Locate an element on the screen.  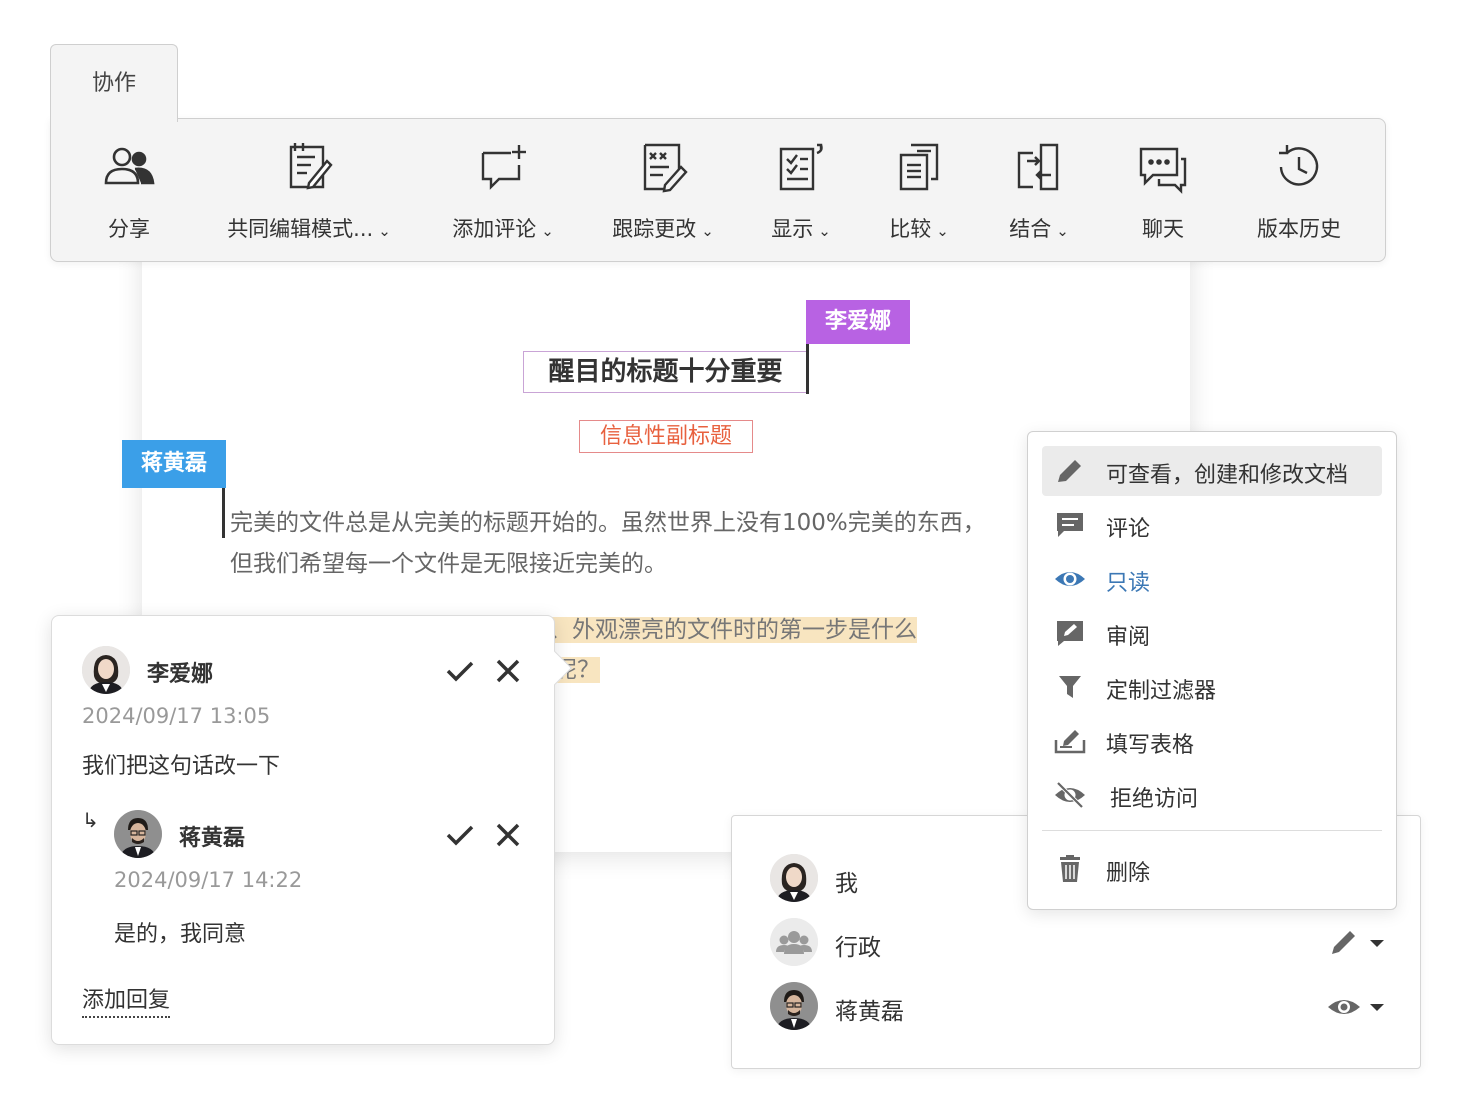
compare-icon is located at coordinates (919, 167).